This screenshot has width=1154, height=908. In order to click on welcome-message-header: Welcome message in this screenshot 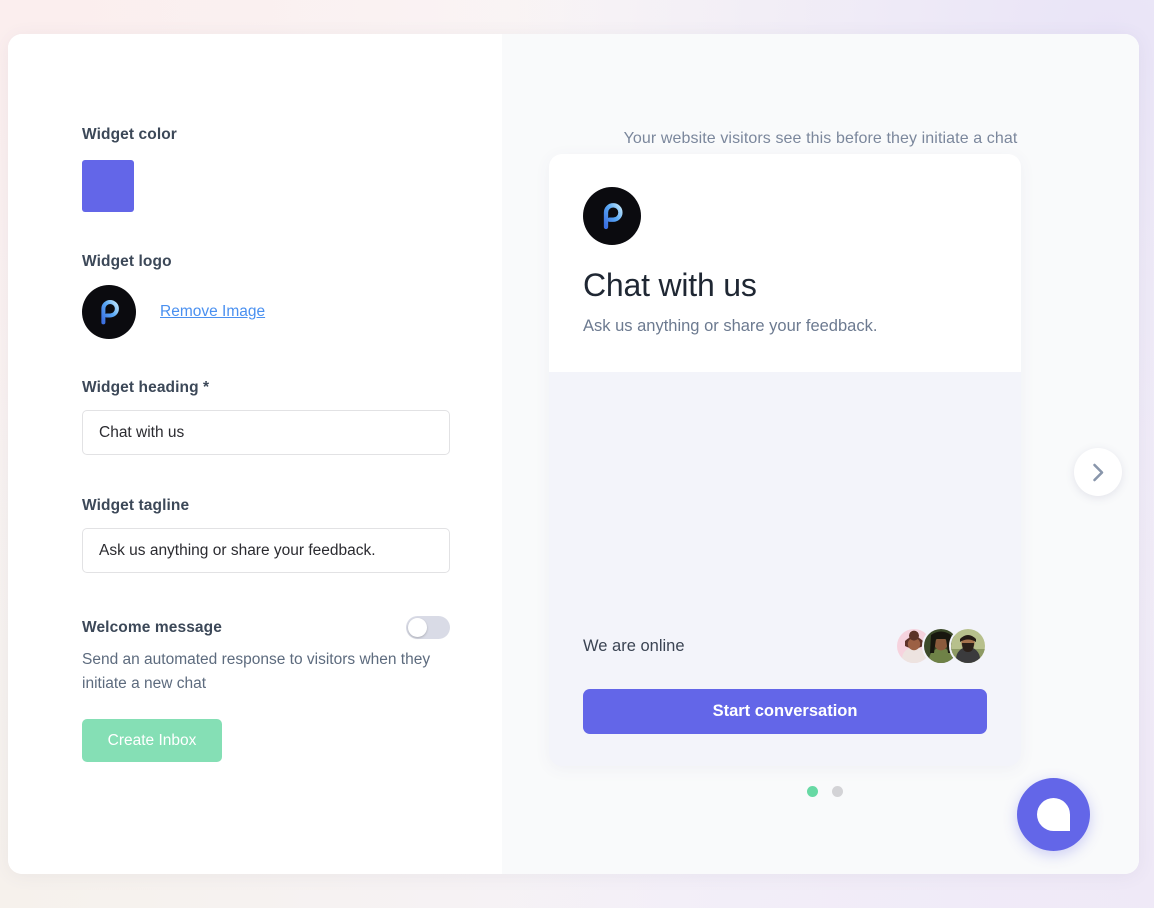, I will do `click(266, 627)`.